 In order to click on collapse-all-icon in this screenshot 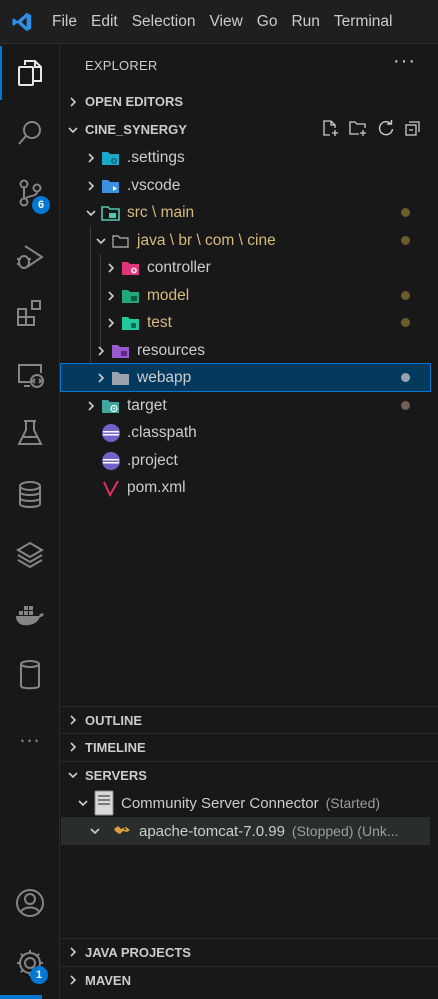, I will do `click(413, 129)`.